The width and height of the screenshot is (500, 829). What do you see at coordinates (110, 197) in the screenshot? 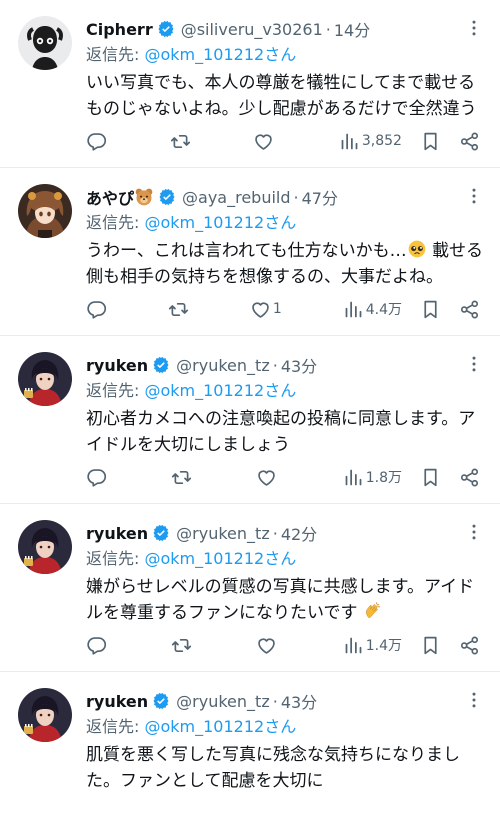
I see `display-name: あやぴ` at bounding box center [110, 197].